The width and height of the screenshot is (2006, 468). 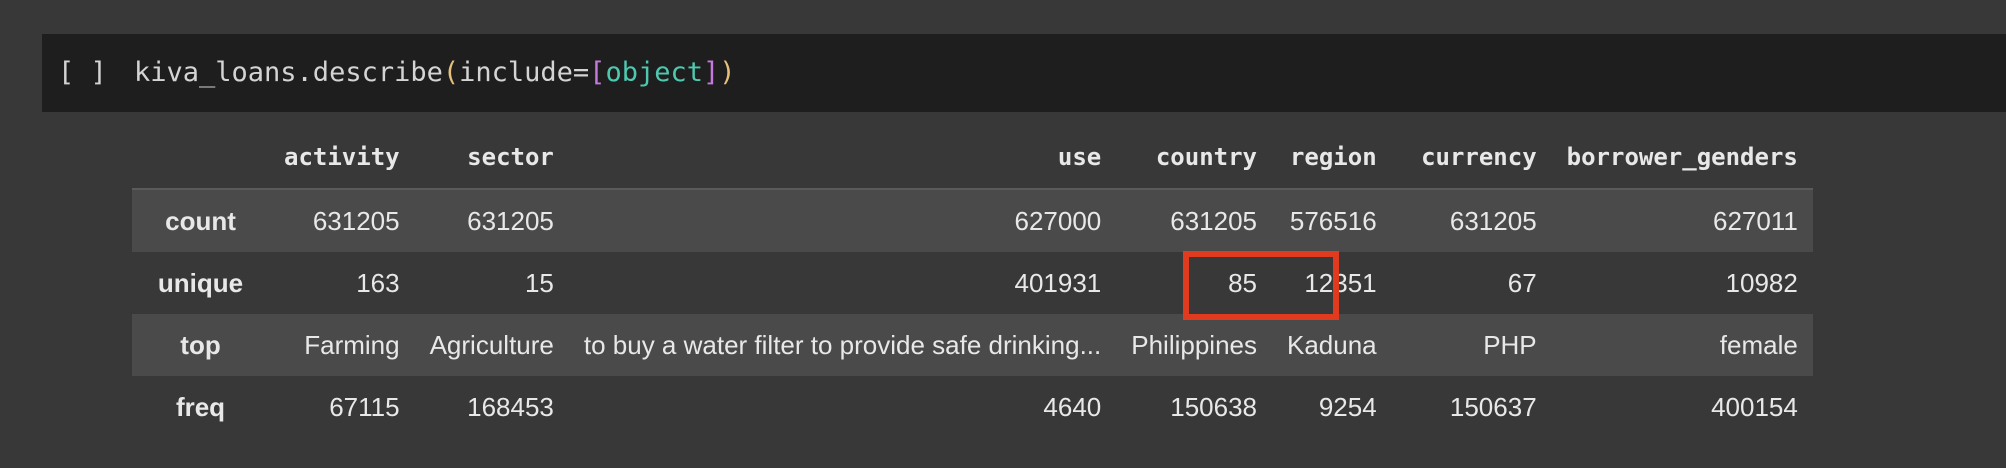 I want to click on column-header-currency: currency, so click(x=1471, y=158).